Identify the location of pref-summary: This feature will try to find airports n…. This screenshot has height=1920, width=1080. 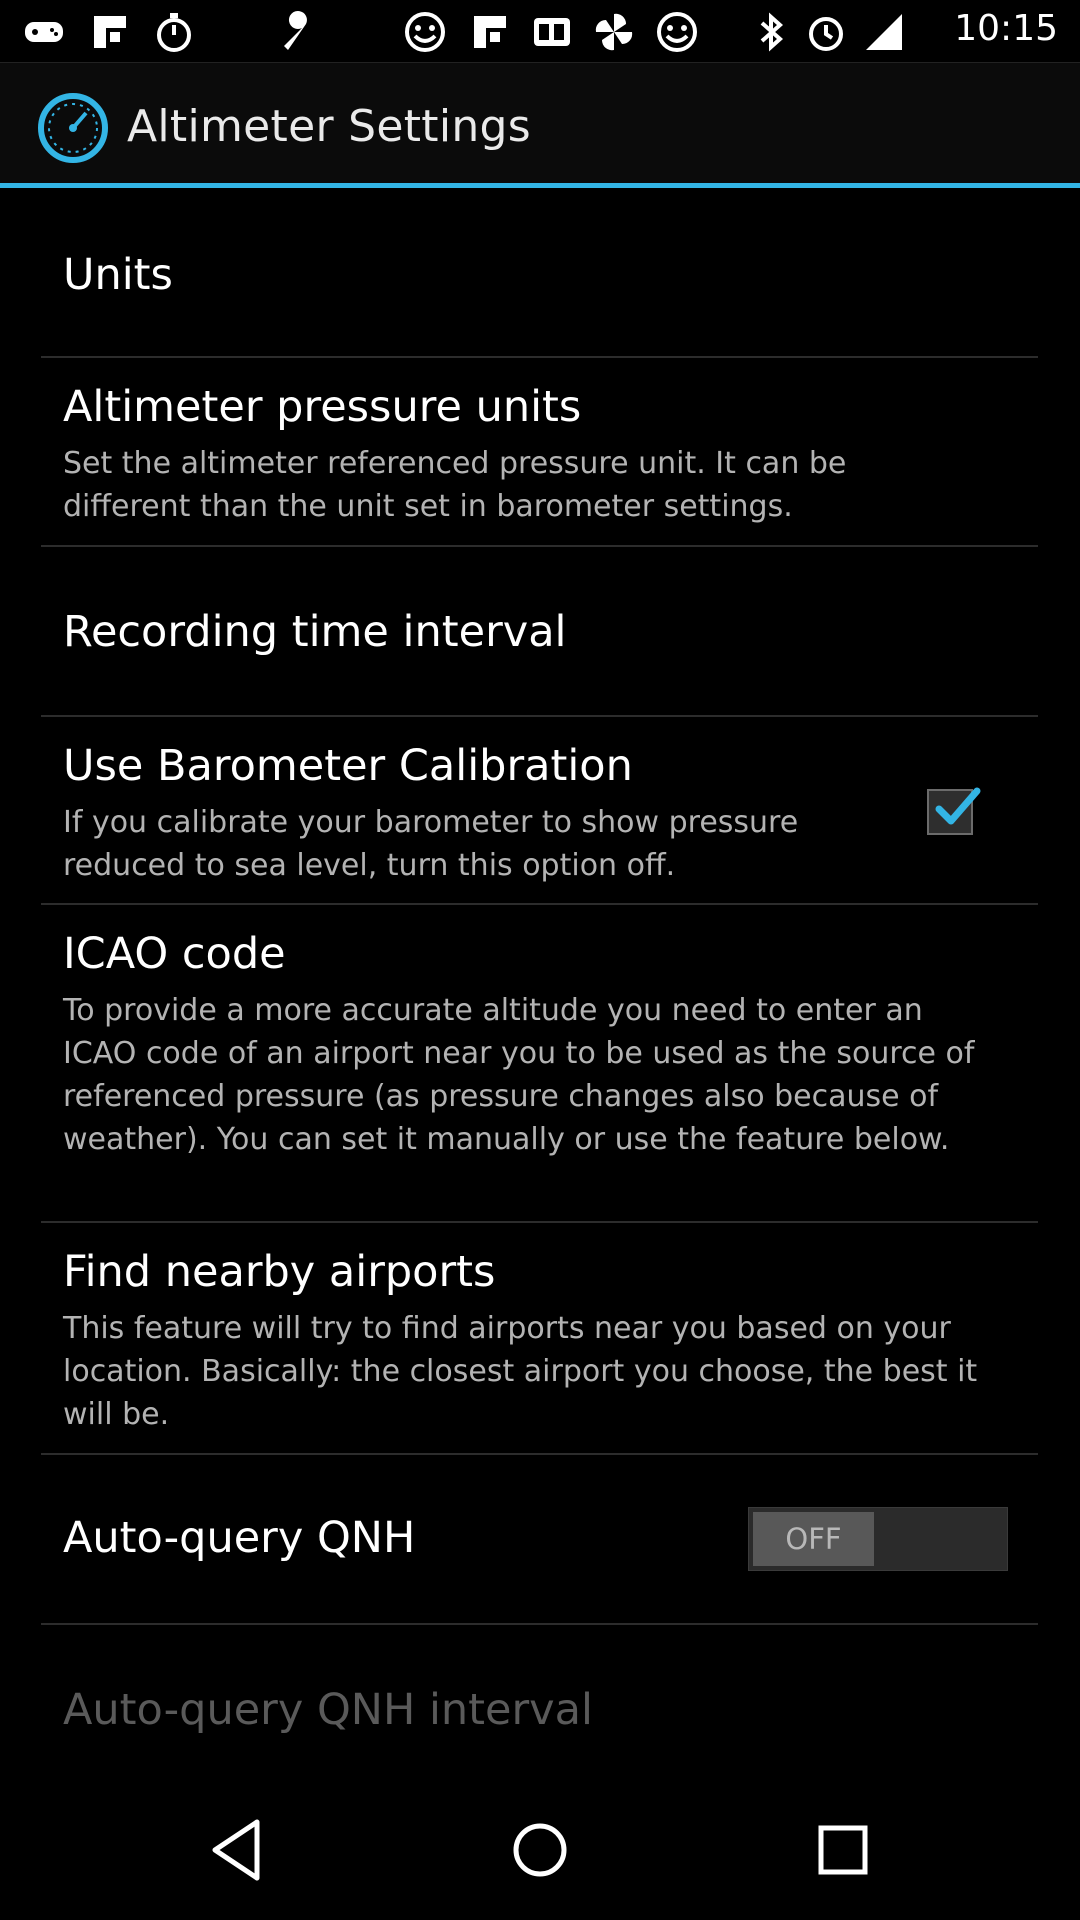
(520, 1371).